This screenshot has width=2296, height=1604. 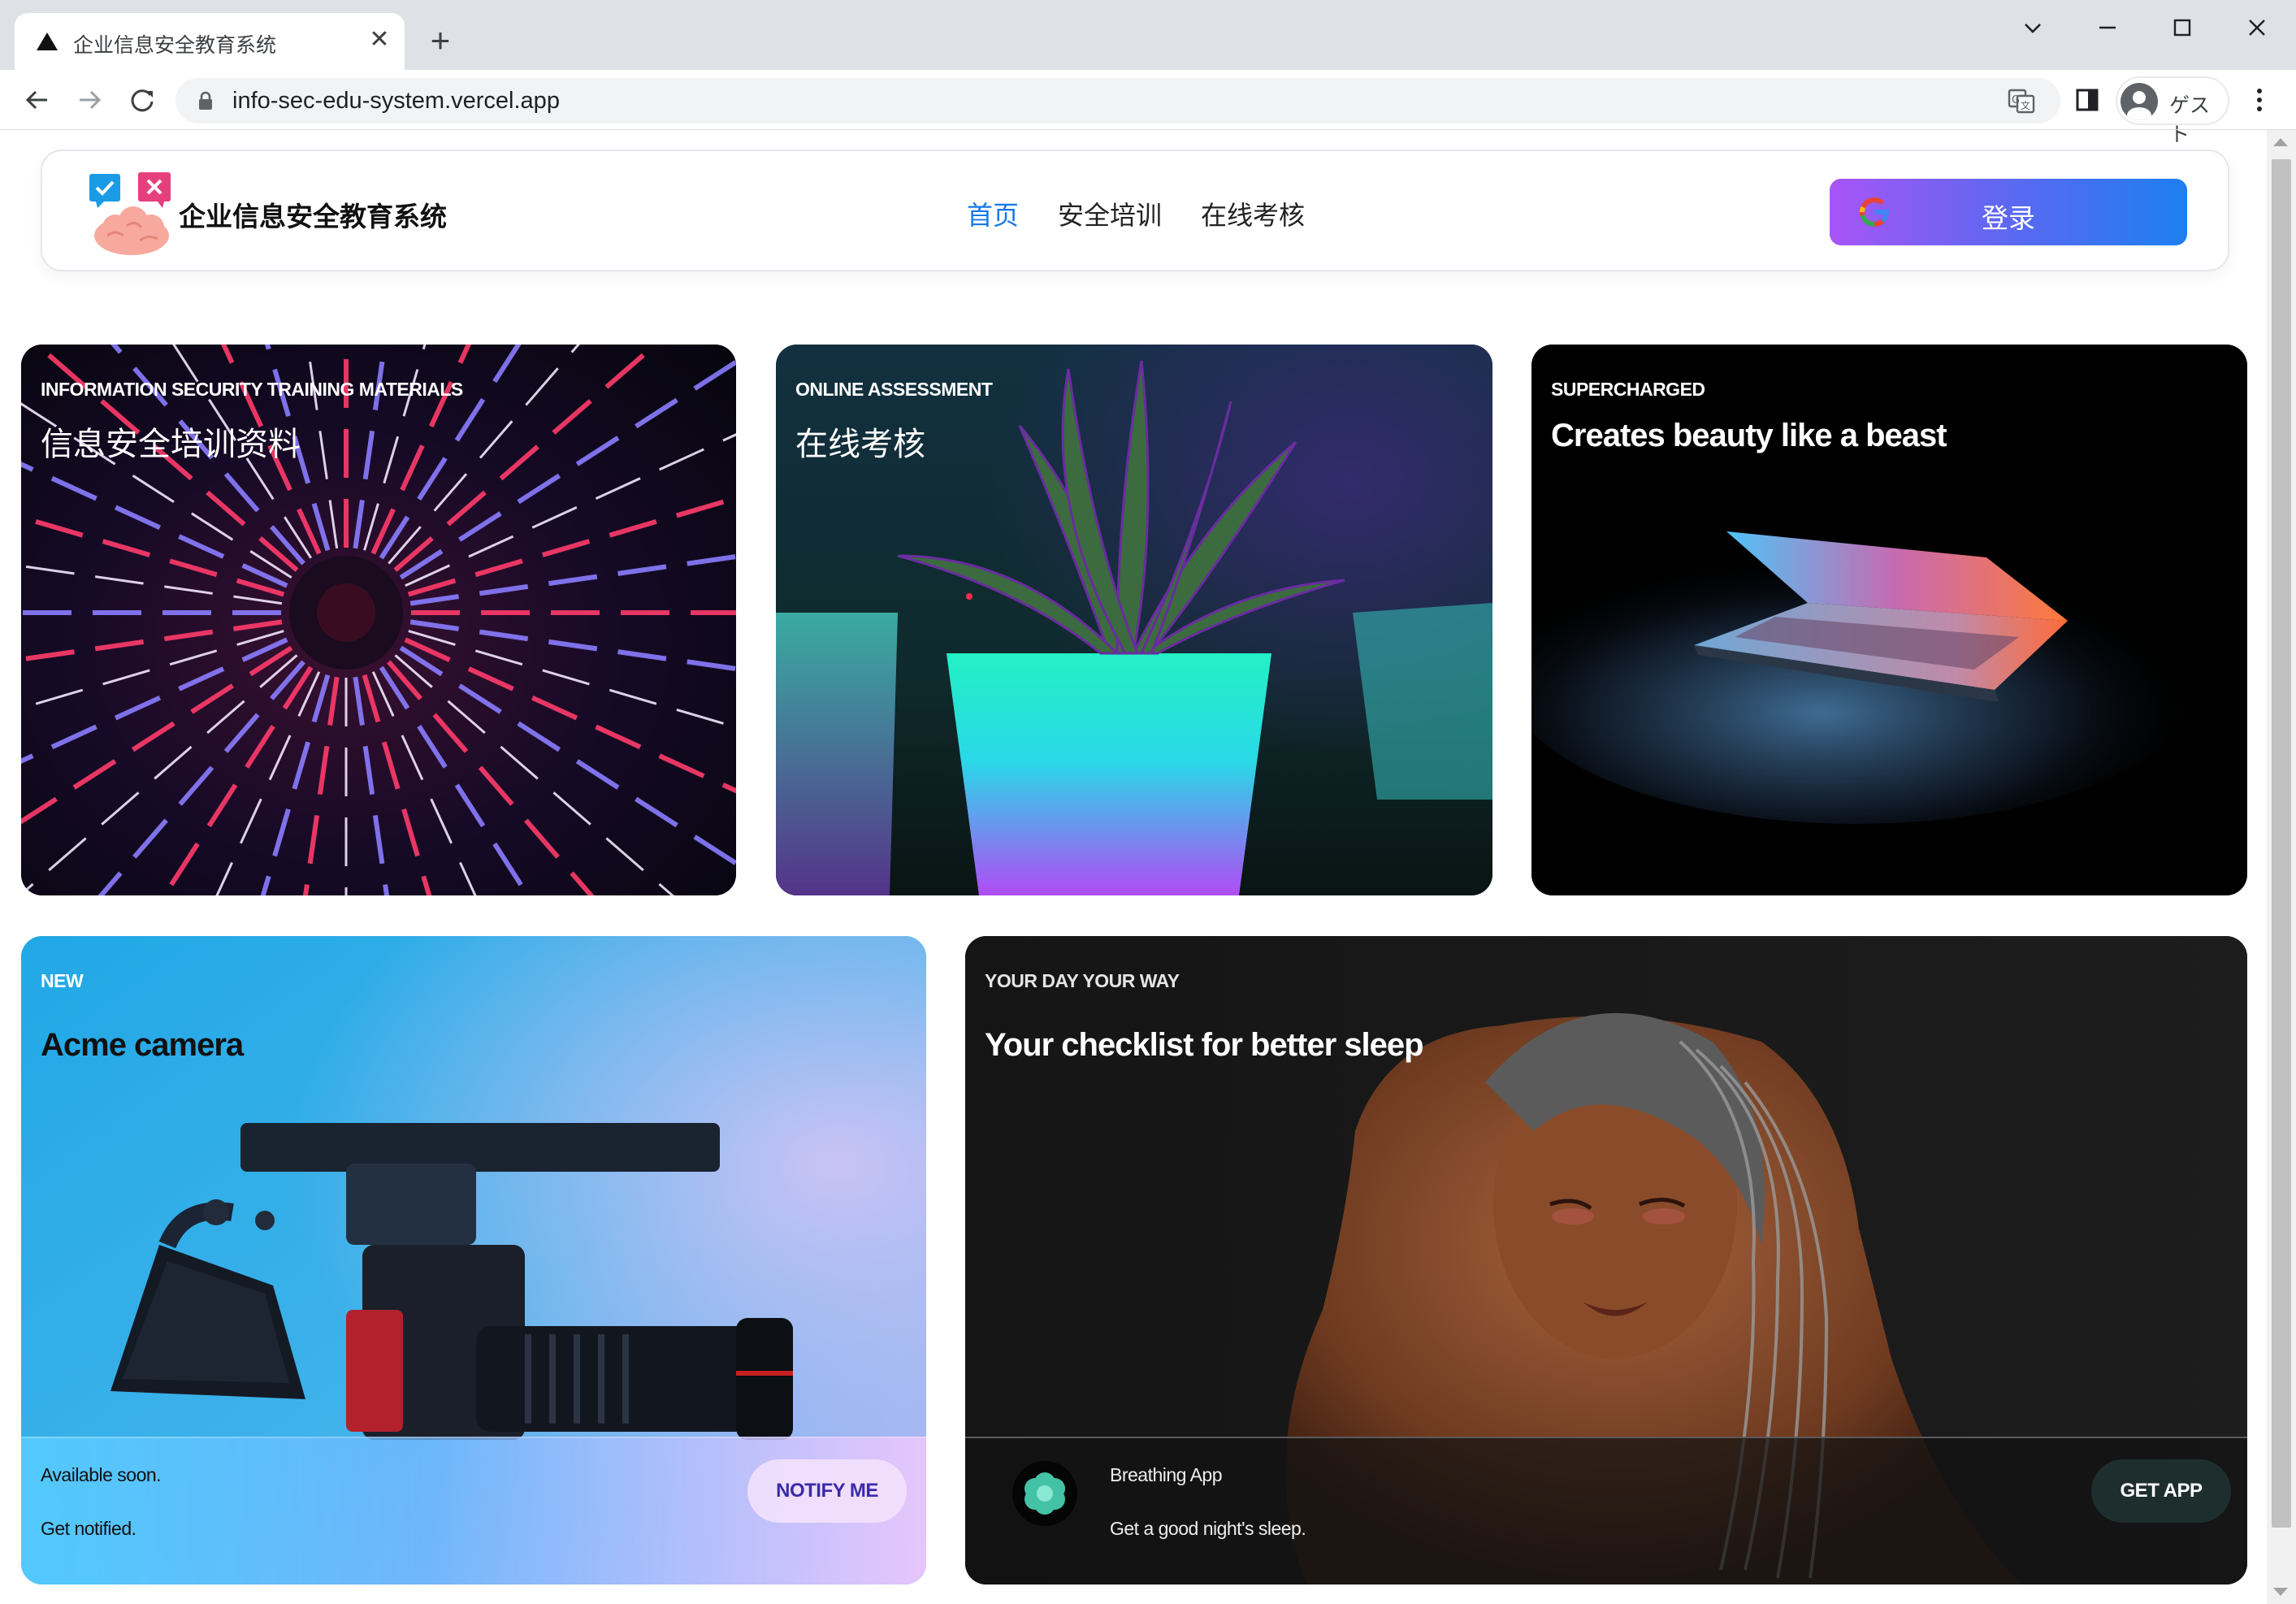 I want to click on card-eyebrow: NEW, so click(x=62, y=980).